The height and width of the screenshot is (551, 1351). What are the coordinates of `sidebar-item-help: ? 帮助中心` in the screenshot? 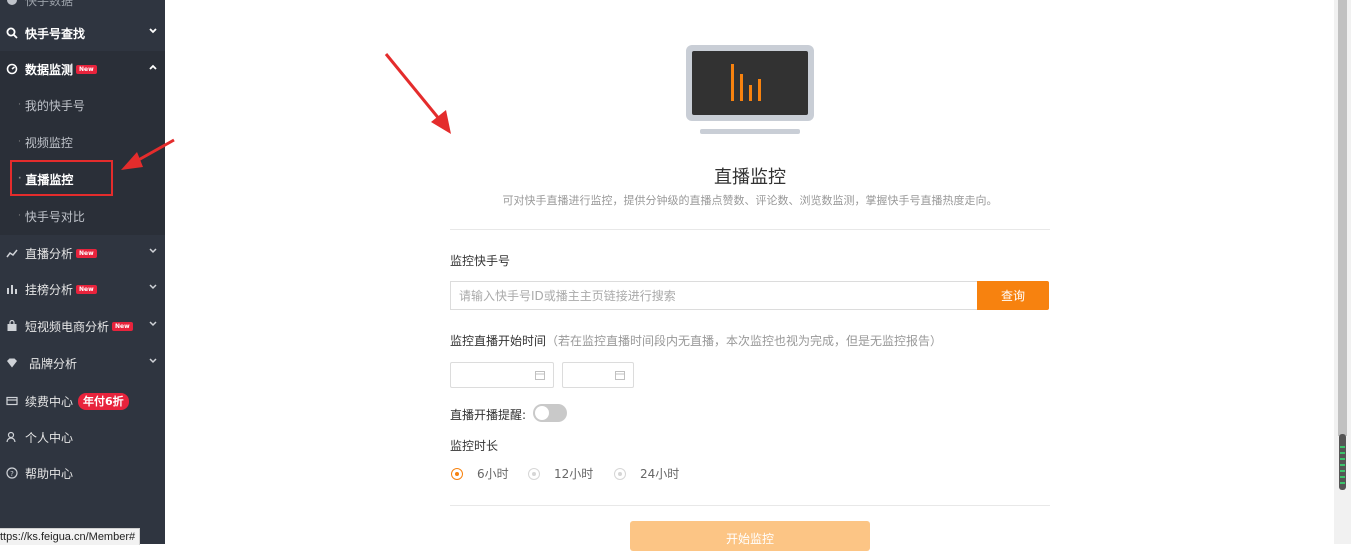 It's located at (82, 473).